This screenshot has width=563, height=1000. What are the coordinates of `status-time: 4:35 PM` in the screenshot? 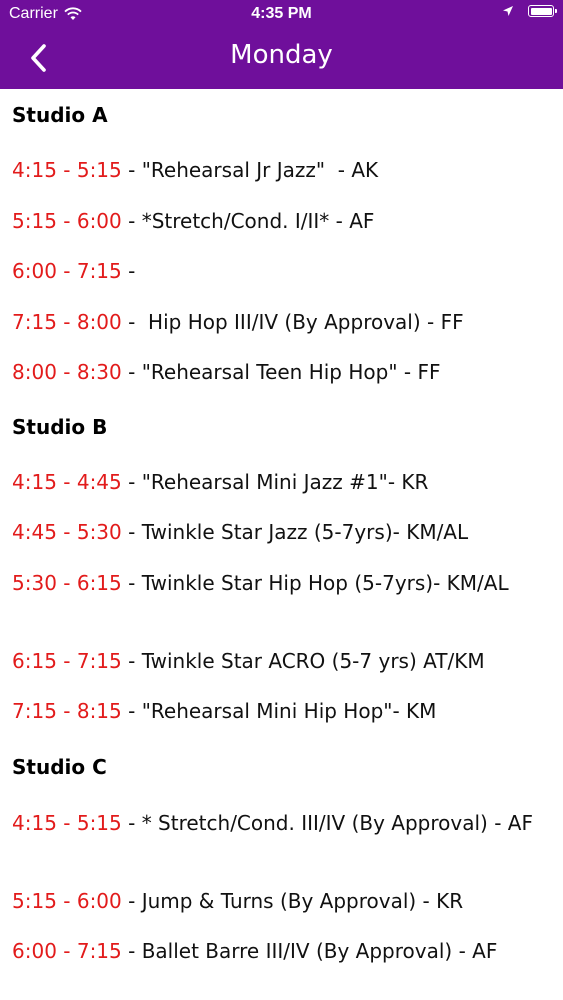 It's located at (281, 13).